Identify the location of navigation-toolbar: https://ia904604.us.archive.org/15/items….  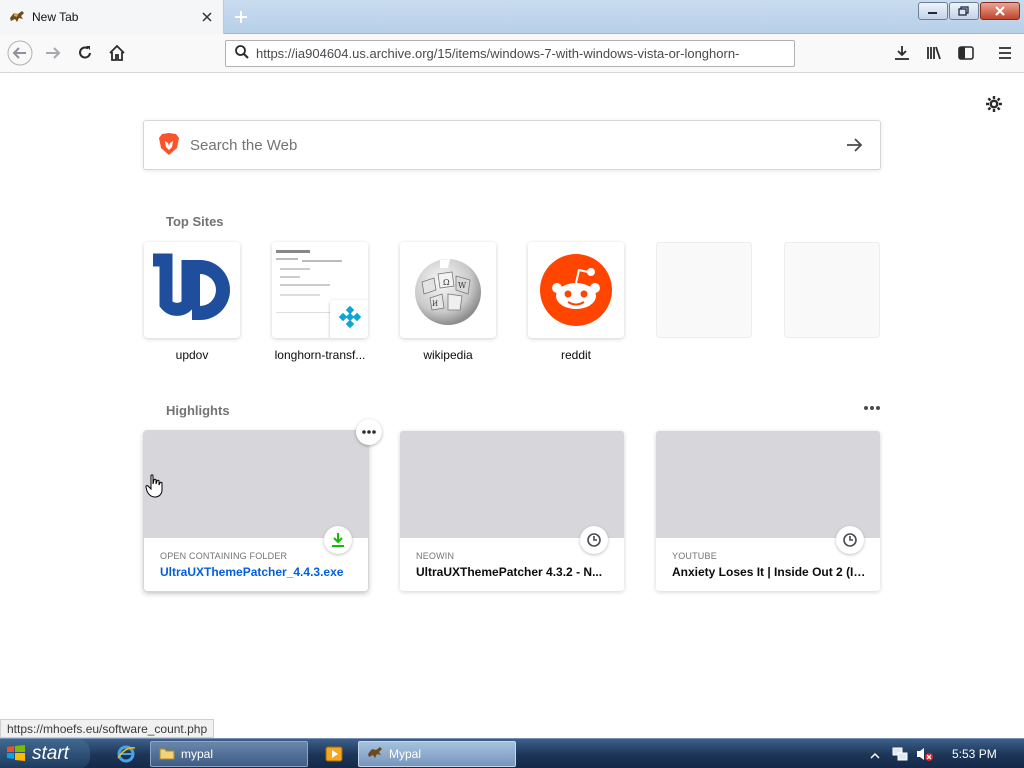
(512, 53).